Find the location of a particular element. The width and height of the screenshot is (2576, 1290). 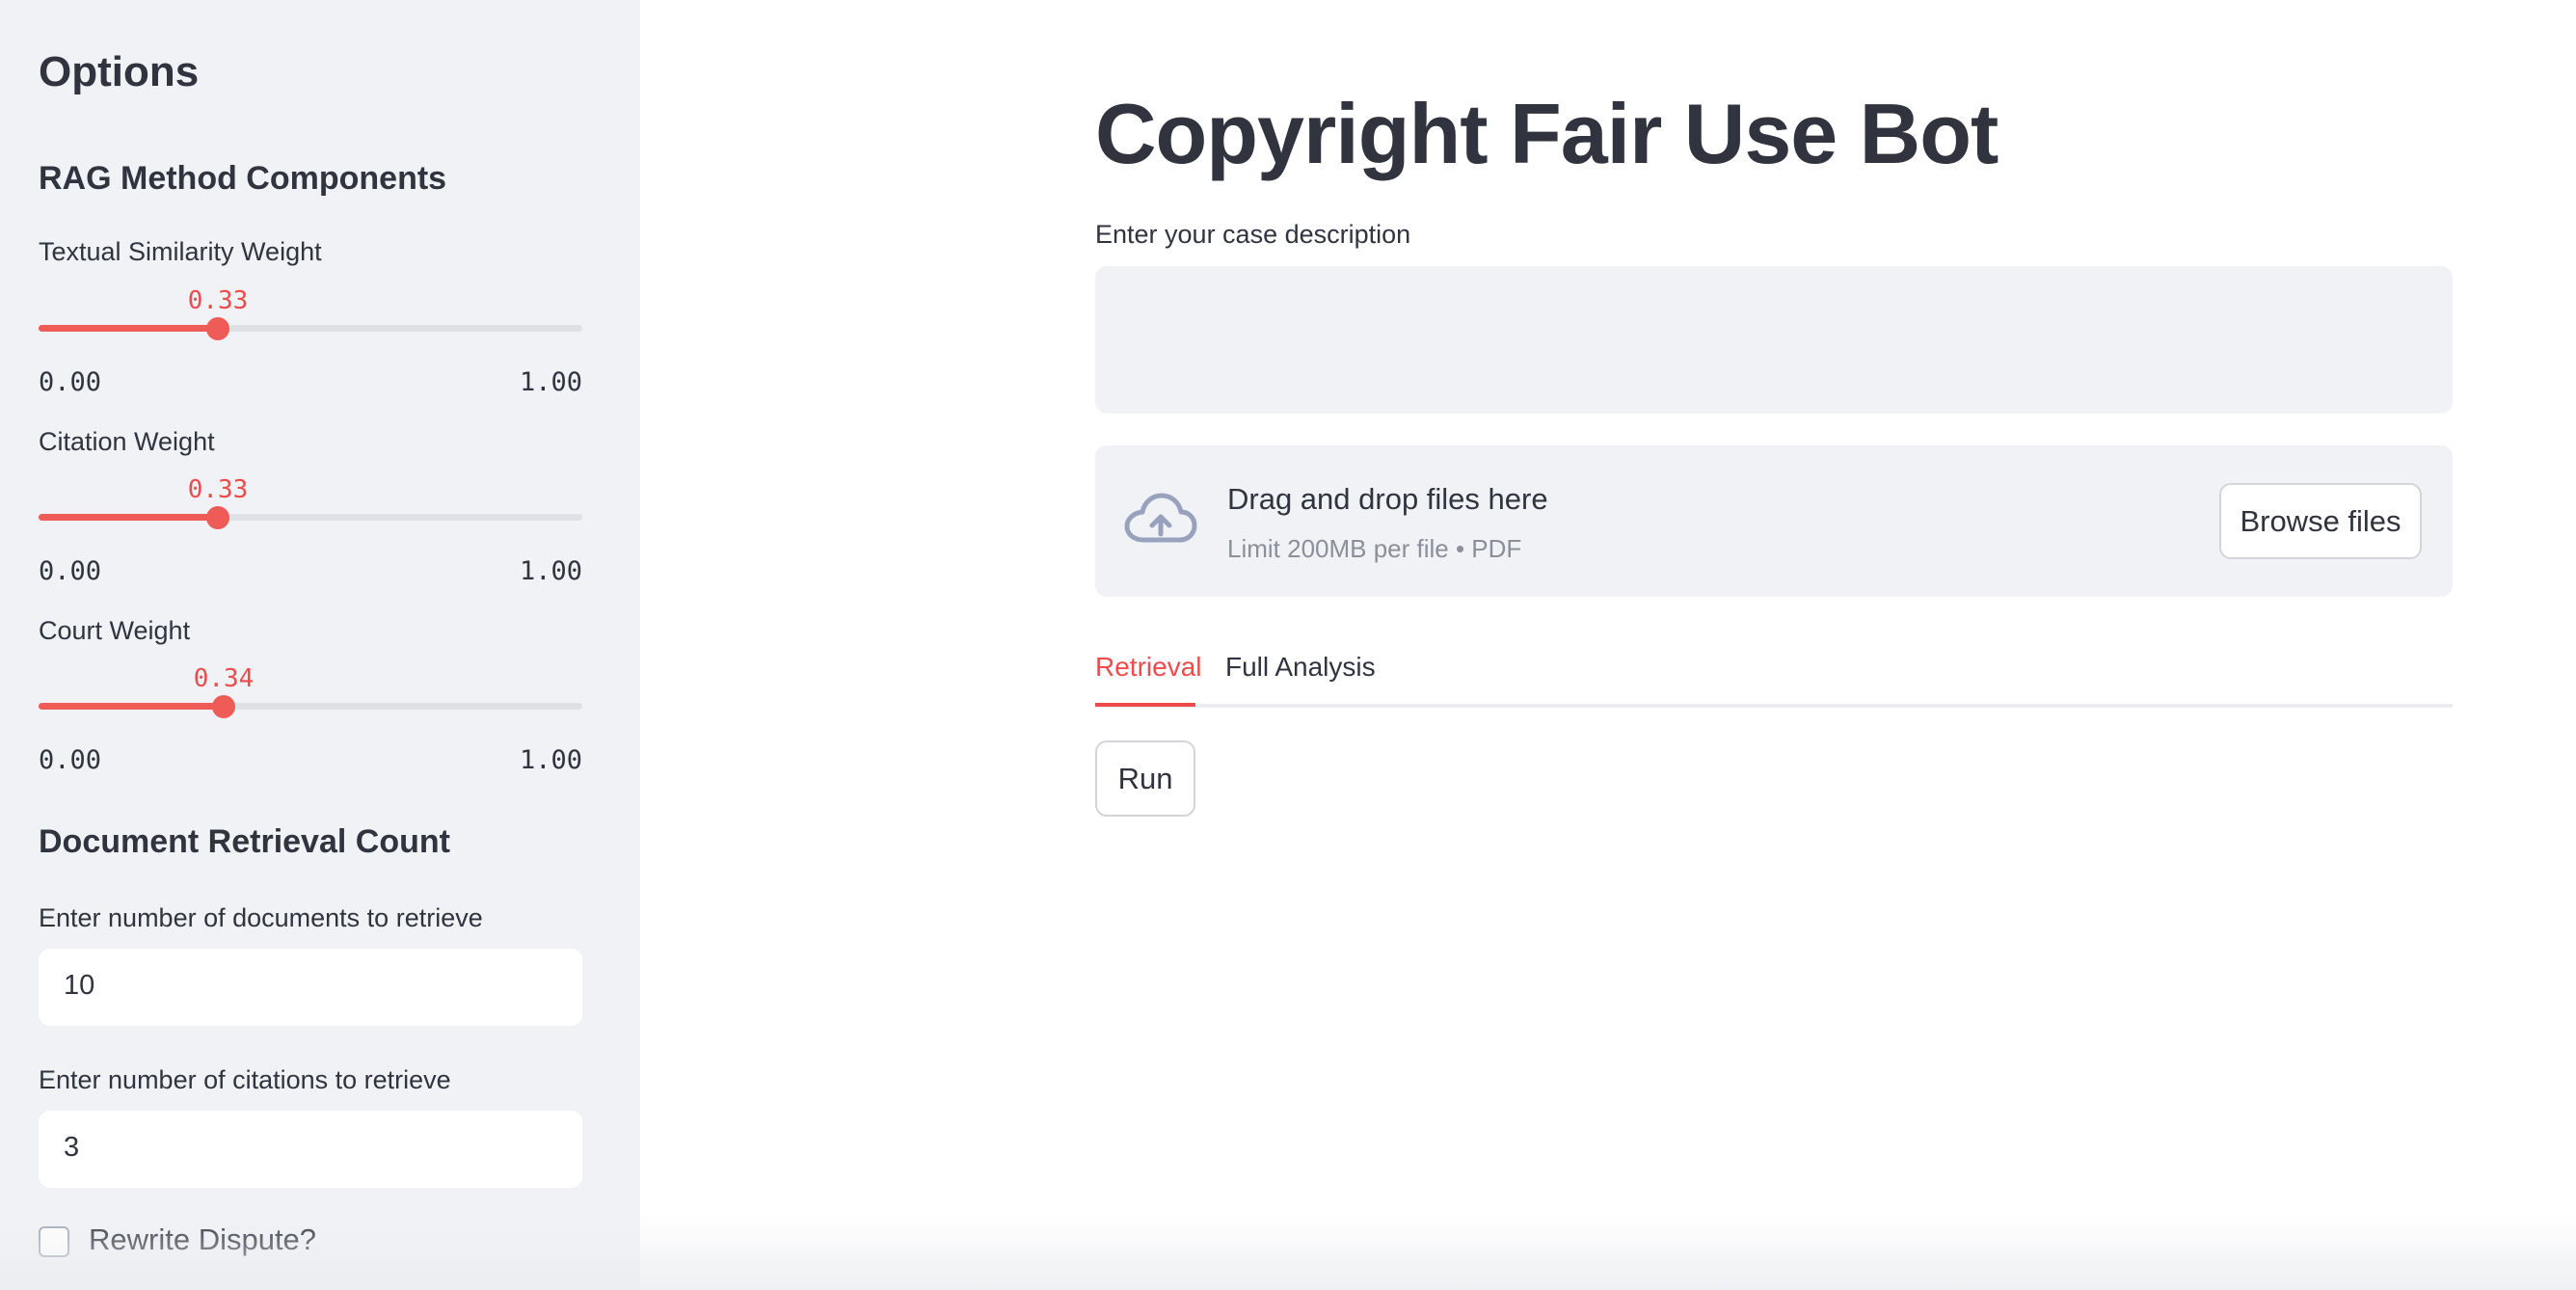

slider-value: 0.34 is located at coordinates (224, 678).